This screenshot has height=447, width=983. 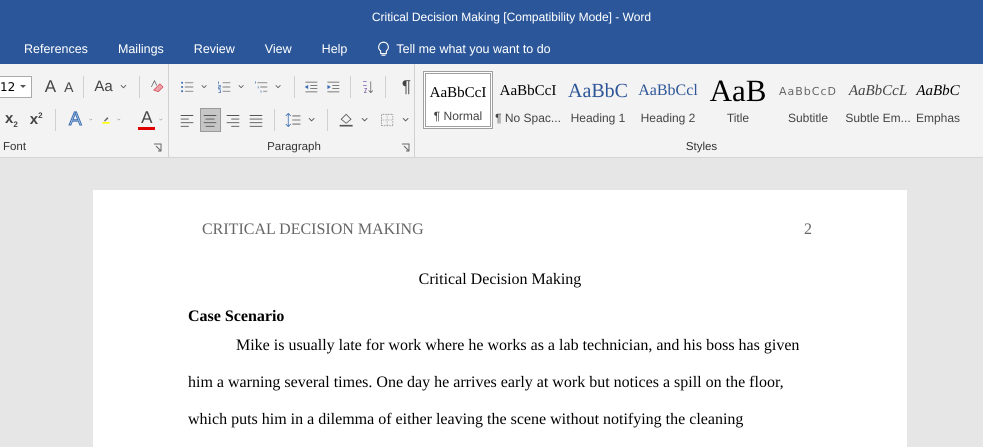 What do you see at coordinates (147, 119) in the screenshot?
I see `font-color-button: A` at bounding box center [147, 119].